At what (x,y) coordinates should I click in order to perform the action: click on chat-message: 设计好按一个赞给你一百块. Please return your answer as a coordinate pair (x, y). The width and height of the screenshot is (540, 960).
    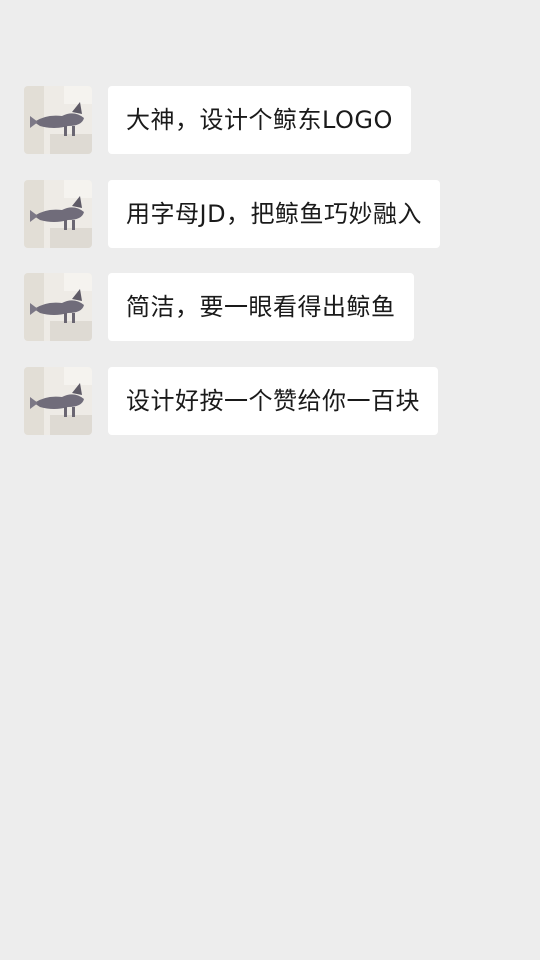
    Looking at the image, I should click on (270, 401).